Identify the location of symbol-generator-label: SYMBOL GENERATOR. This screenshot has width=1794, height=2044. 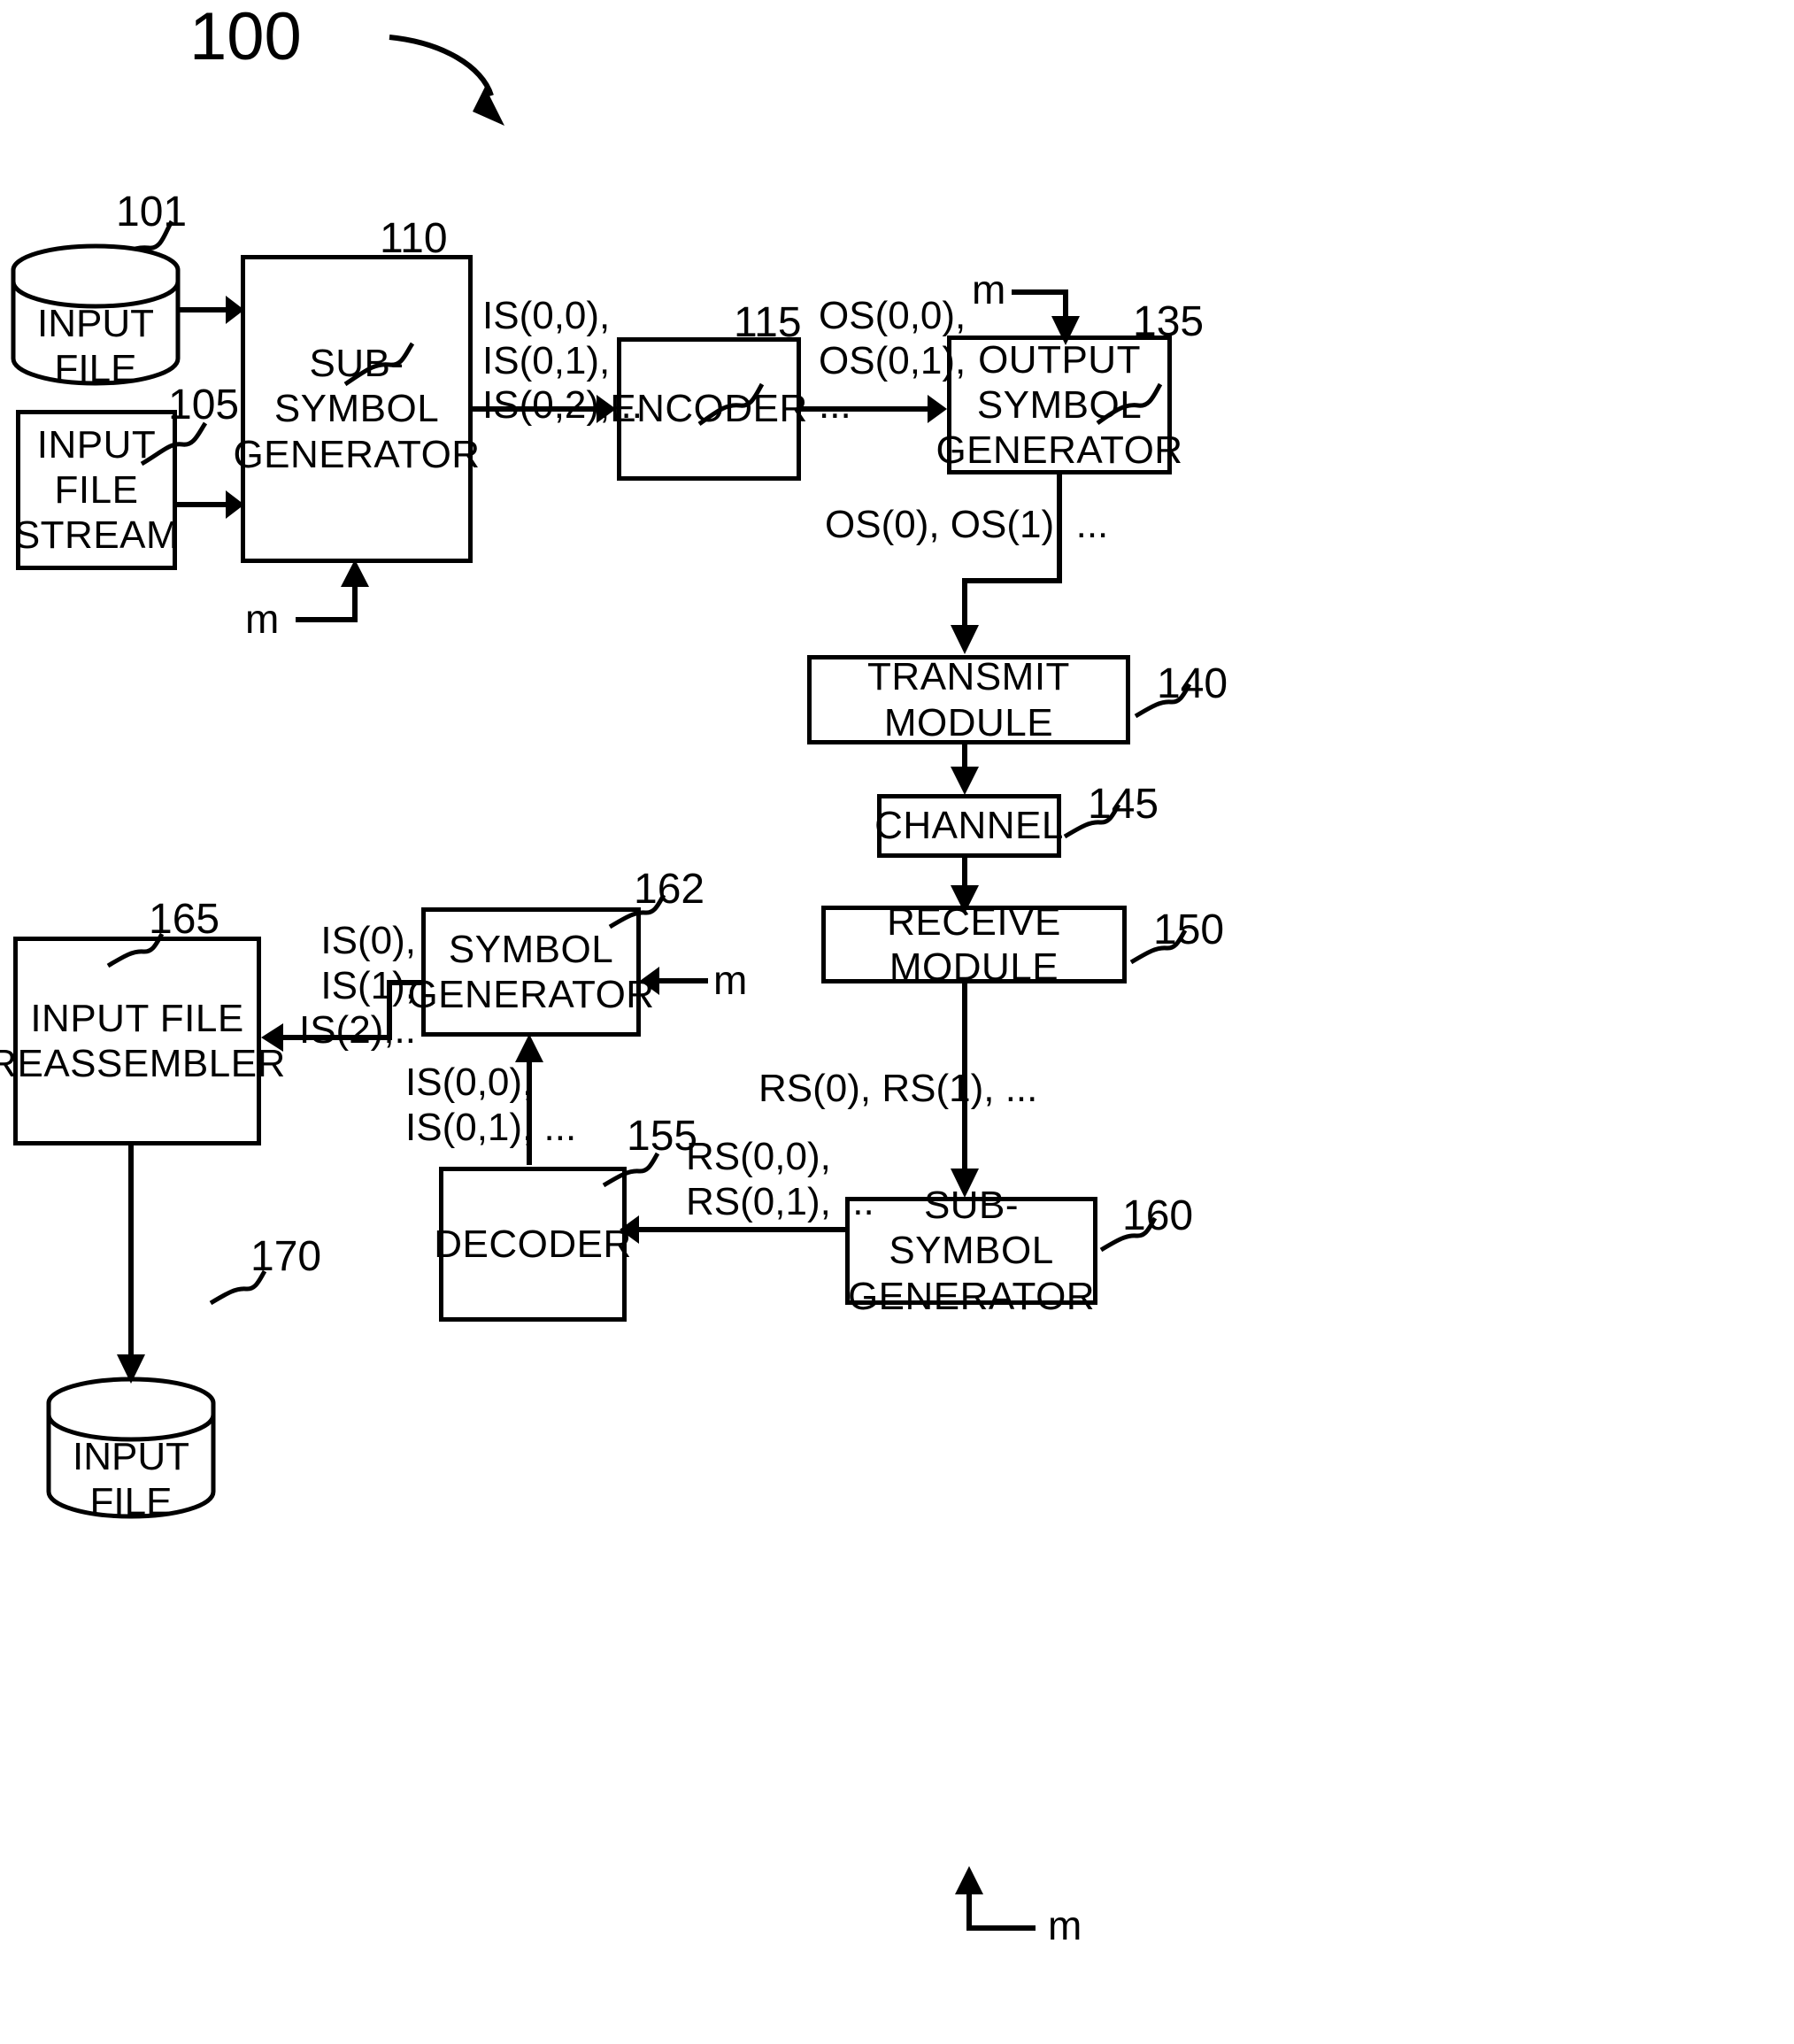
(531, 971).